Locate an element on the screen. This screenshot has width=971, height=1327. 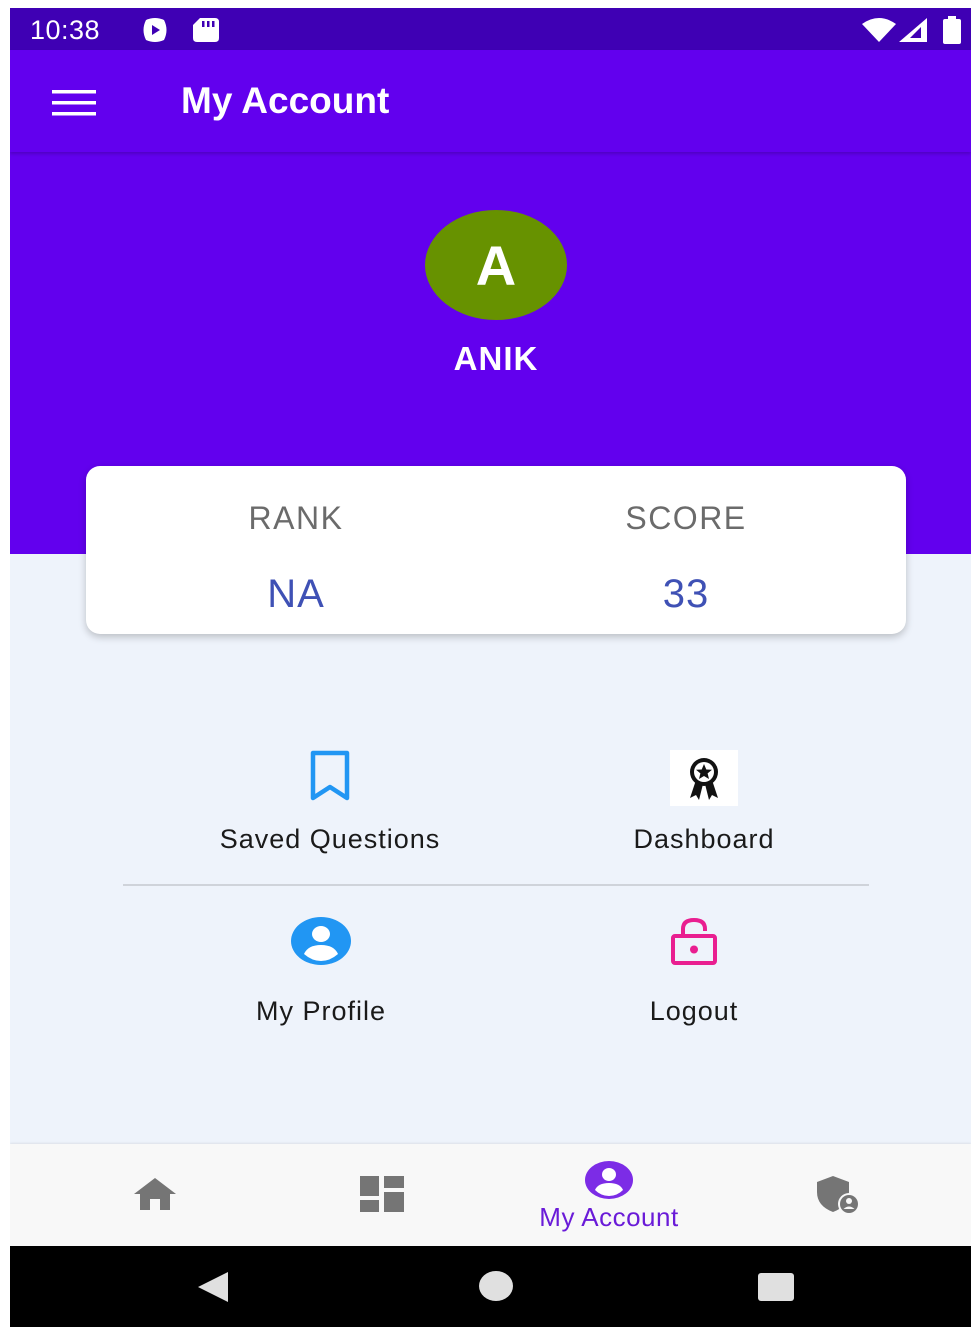
play-protect-icon is located at coordinates (155, 32).